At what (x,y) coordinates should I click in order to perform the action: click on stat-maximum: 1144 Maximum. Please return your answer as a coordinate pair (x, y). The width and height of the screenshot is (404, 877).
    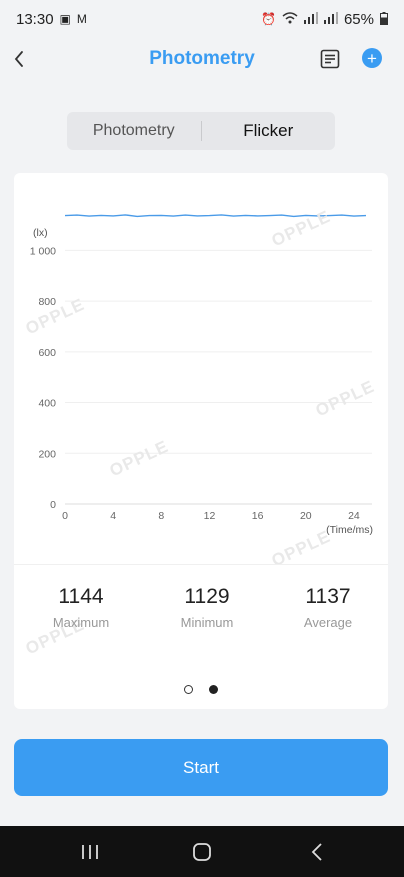
    Looking at the image, I should click on (81, 607).